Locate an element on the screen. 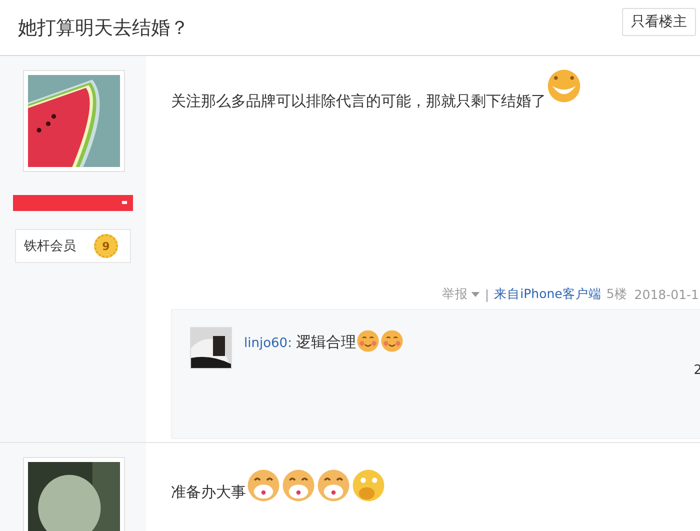 This screenshot has height=531, width=700. caret-icon is located at coordinates (475, 294).